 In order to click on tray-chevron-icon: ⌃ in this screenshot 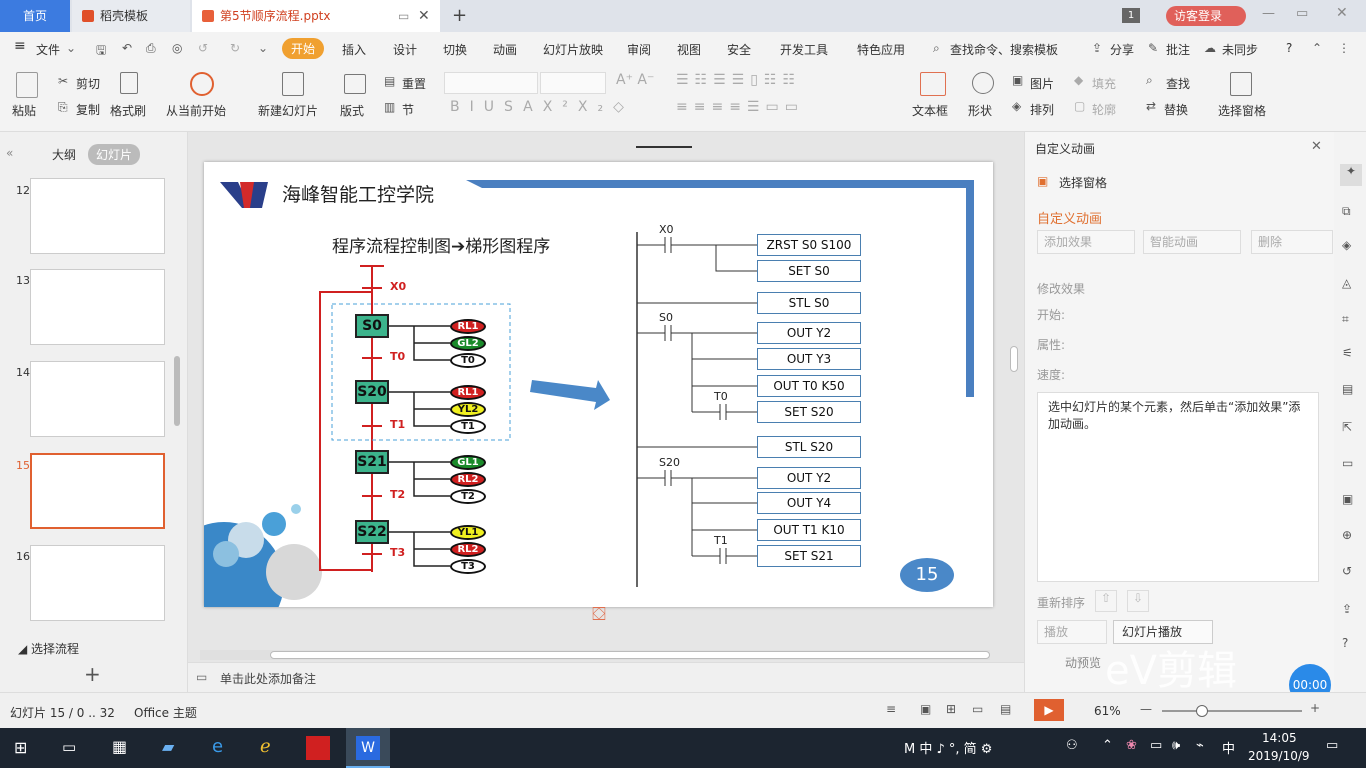, I will do `click(1107, 745)`.